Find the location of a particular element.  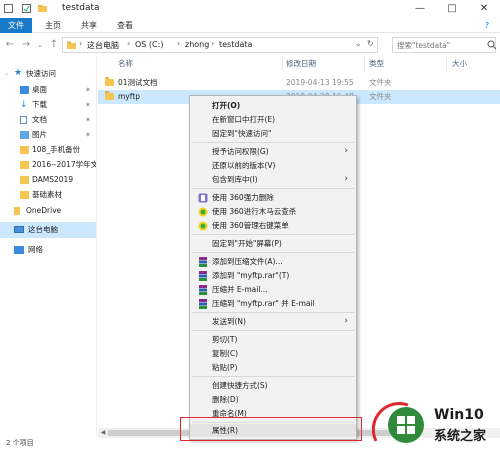

menu-item-360-delete: 使用 360强力删除 is located at coordinates (273, 197).